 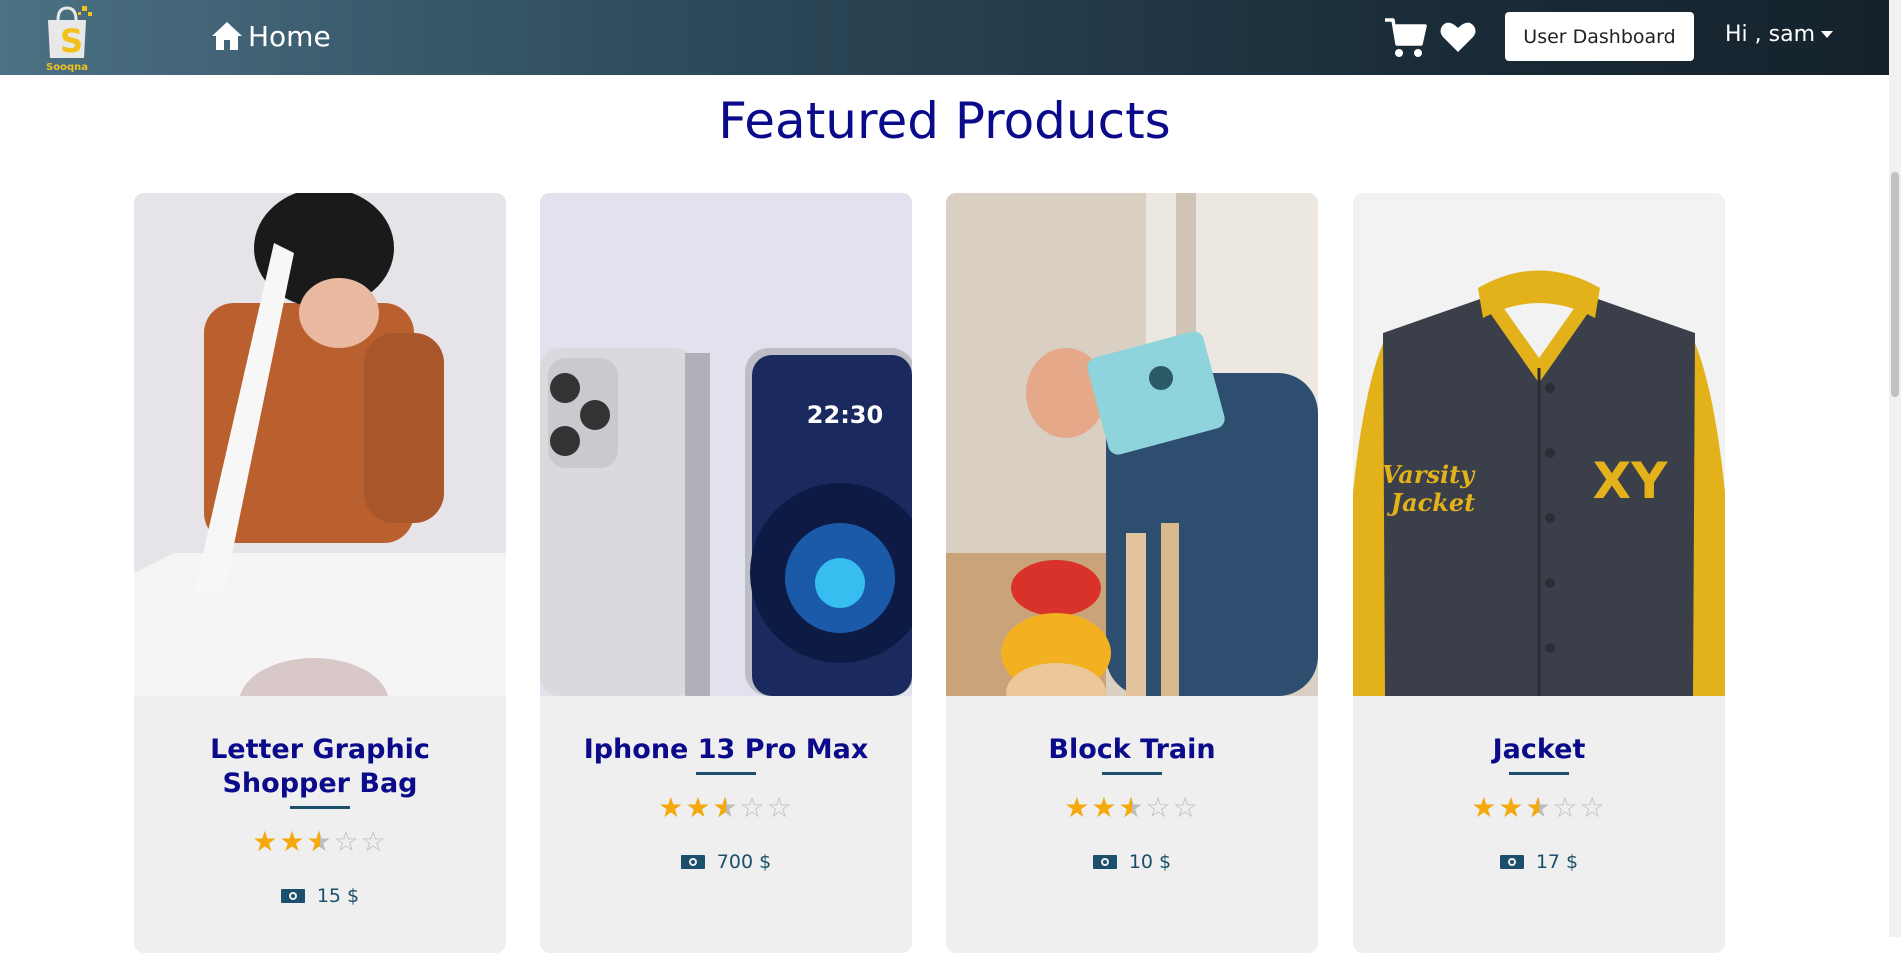 I want to click on user-greeting: Hi , sam, so click(x=1770, y=34).